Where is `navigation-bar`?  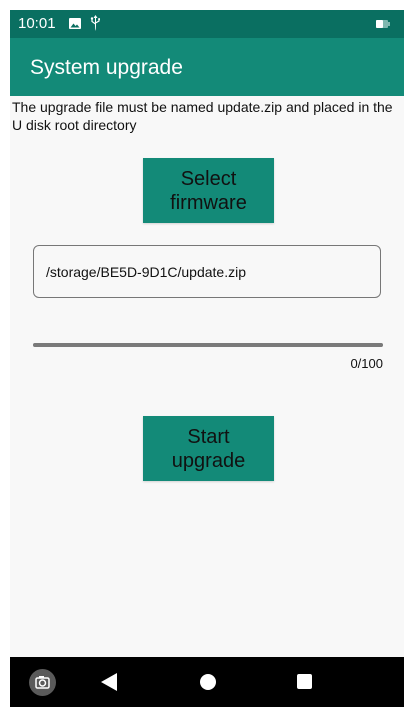
navigation-bar is located at coordinates (207, 682).